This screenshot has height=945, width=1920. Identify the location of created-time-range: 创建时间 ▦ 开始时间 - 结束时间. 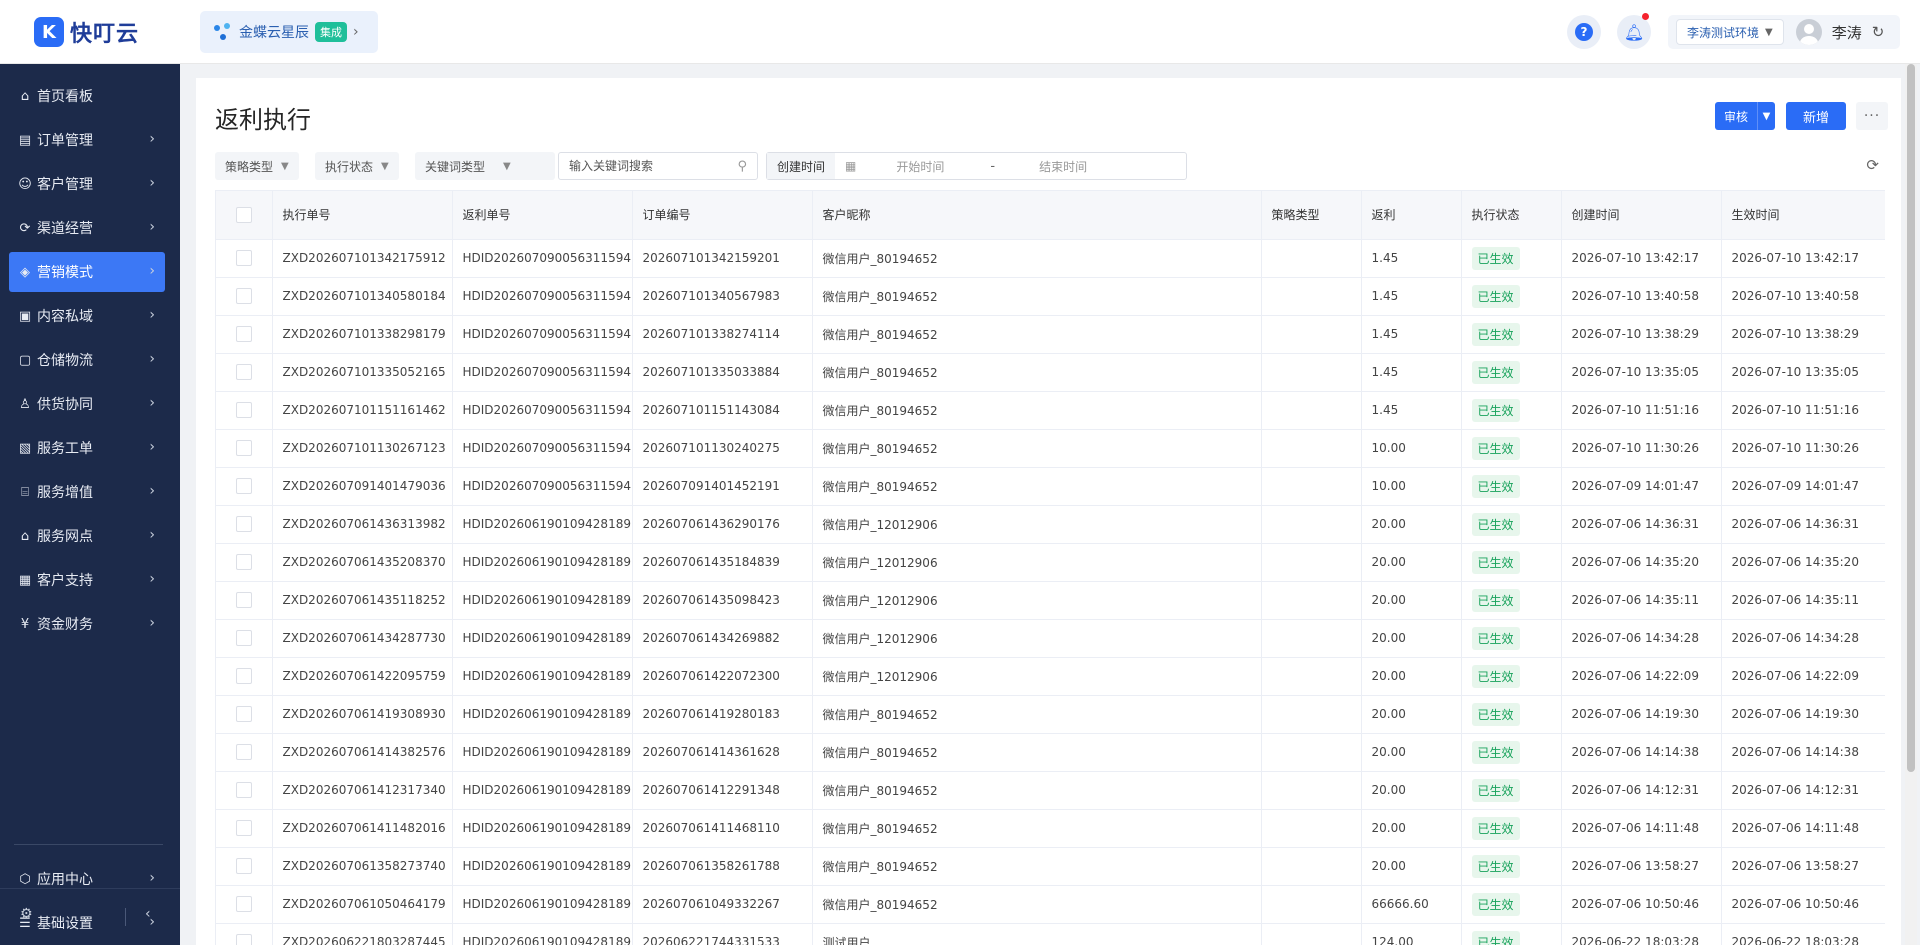
(976, 166).